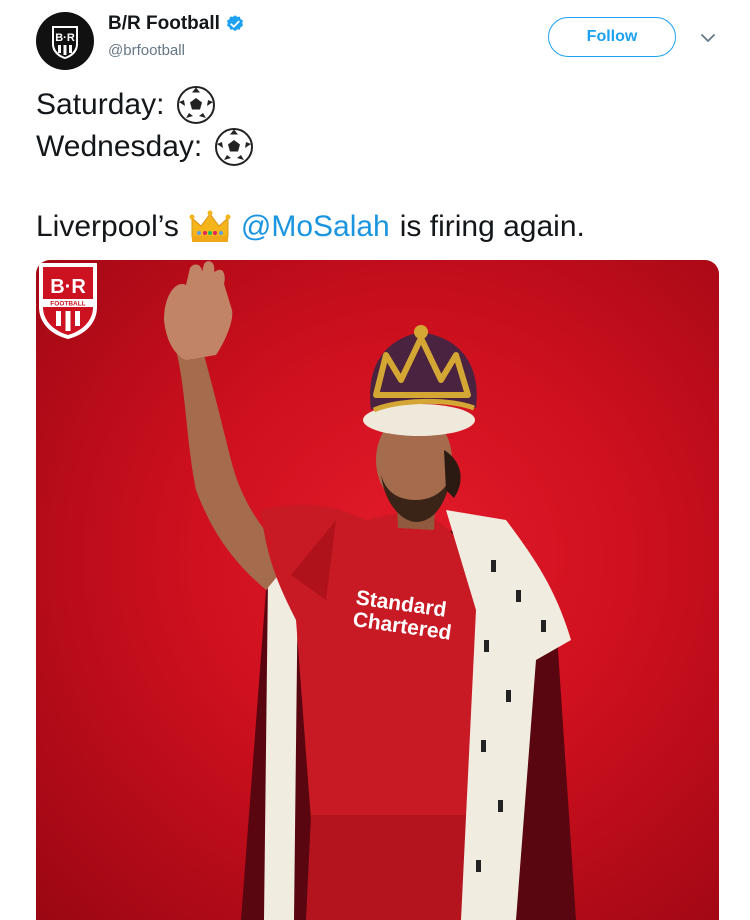 This screenshot has height=920, width=750. Describe the element at coordinates (107, 226) in the screenshot. I see `liverpool-text: Liverpool’s` at that location.